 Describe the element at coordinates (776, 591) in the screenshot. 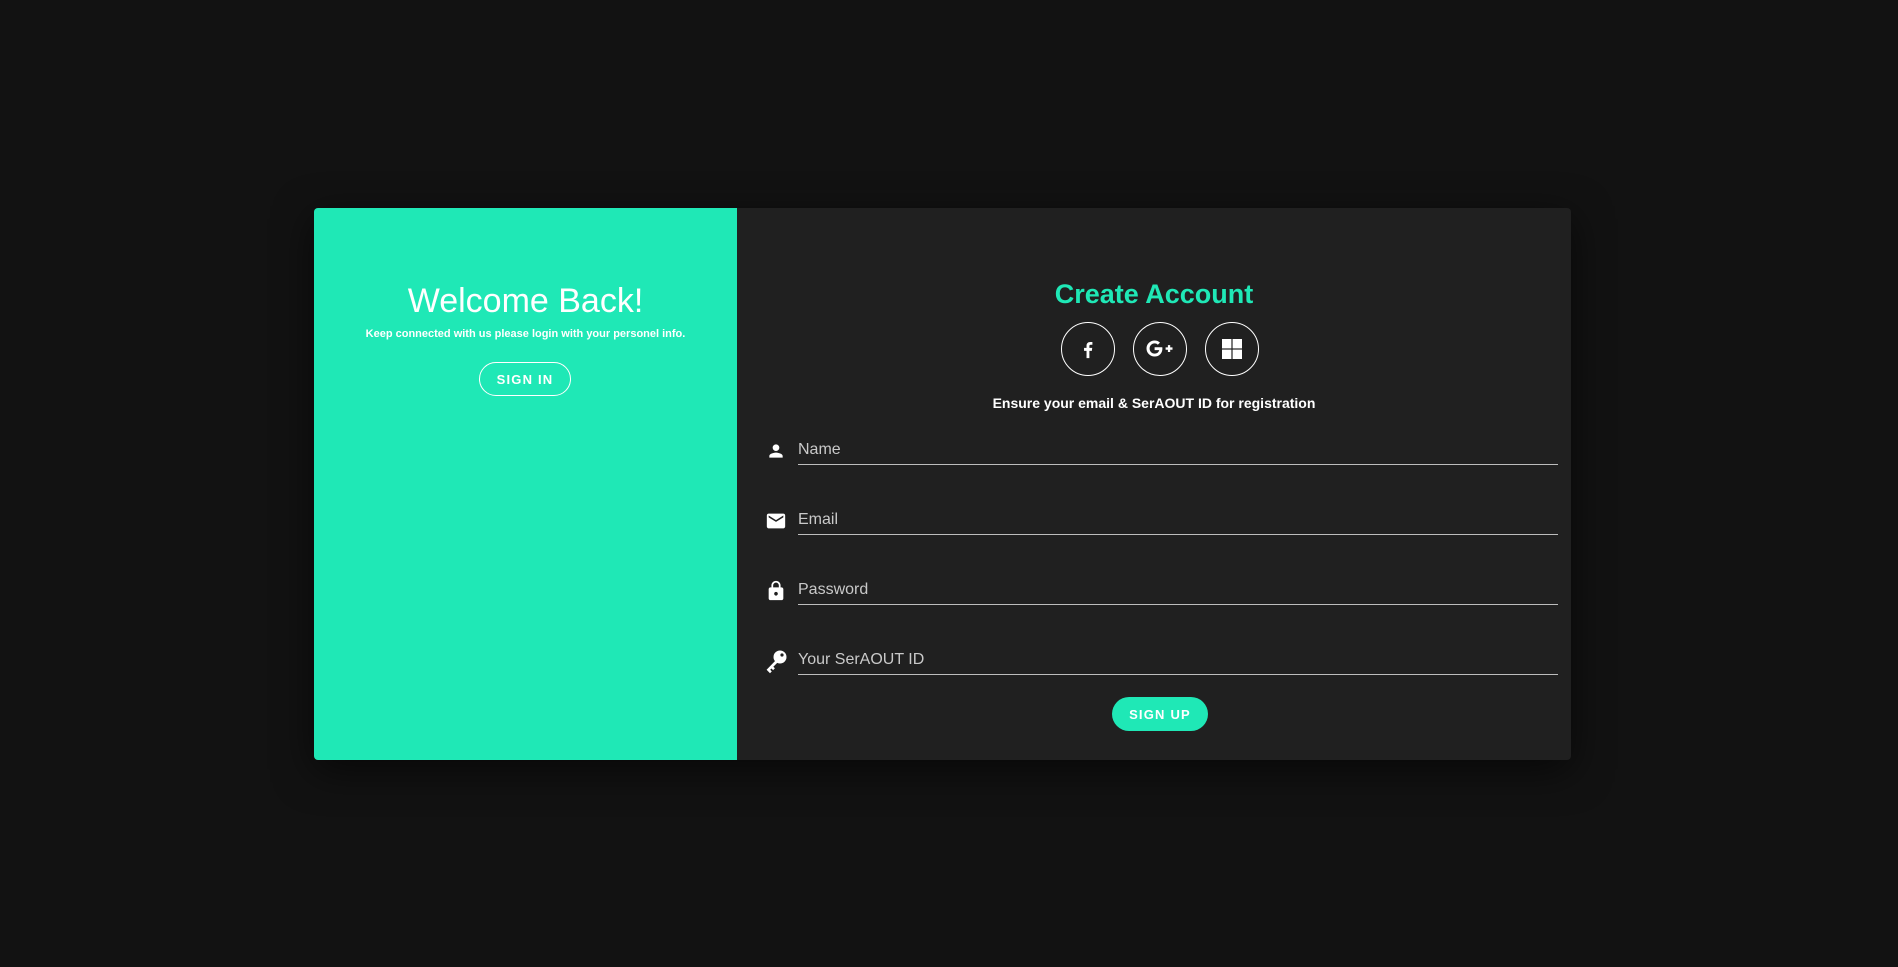

I see `lock-icon` at that location.